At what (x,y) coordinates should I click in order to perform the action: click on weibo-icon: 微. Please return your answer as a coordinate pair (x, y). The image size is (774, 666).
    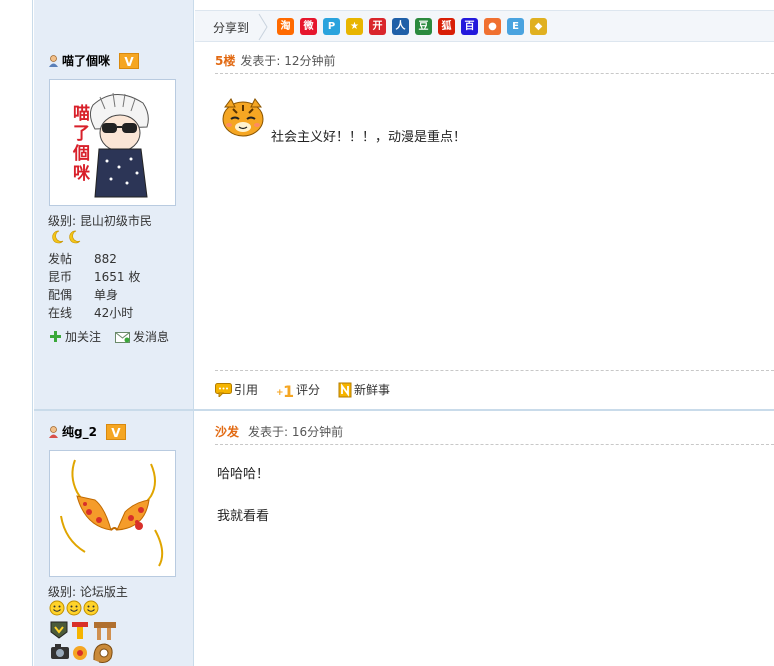
    Looking at the image, I should click on (308, 26).